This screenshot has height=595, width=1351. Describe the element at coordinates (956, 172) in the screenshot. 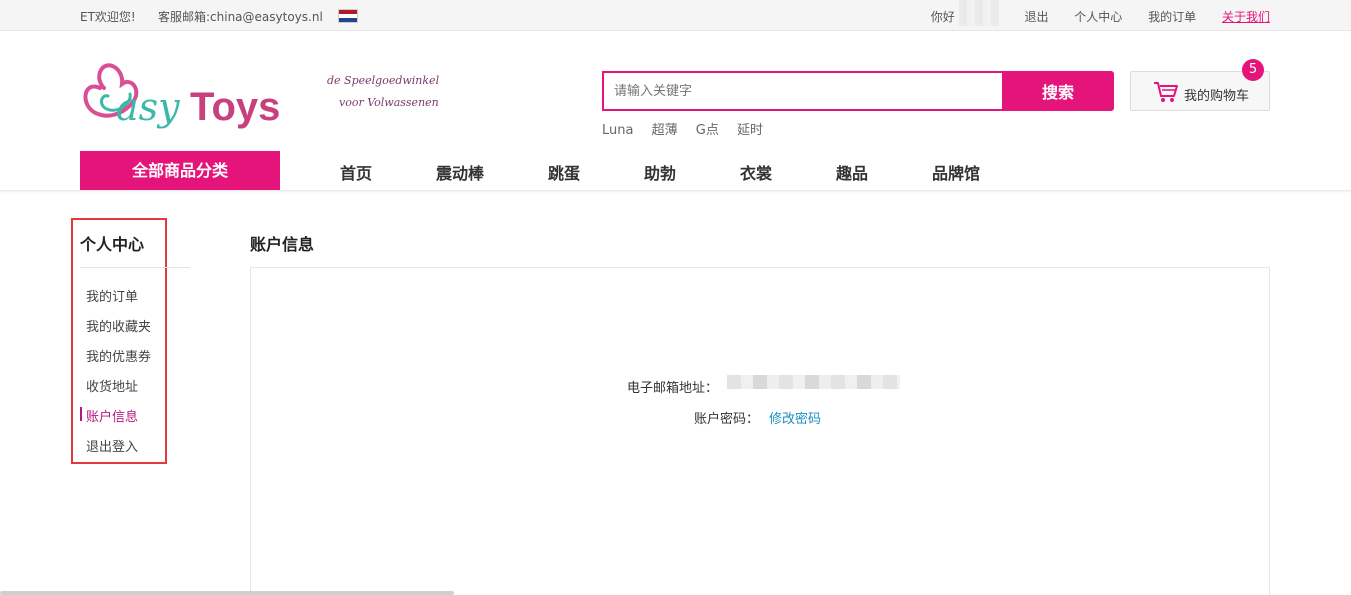

I see `nav-item-brands: 品牌馆` at that location.